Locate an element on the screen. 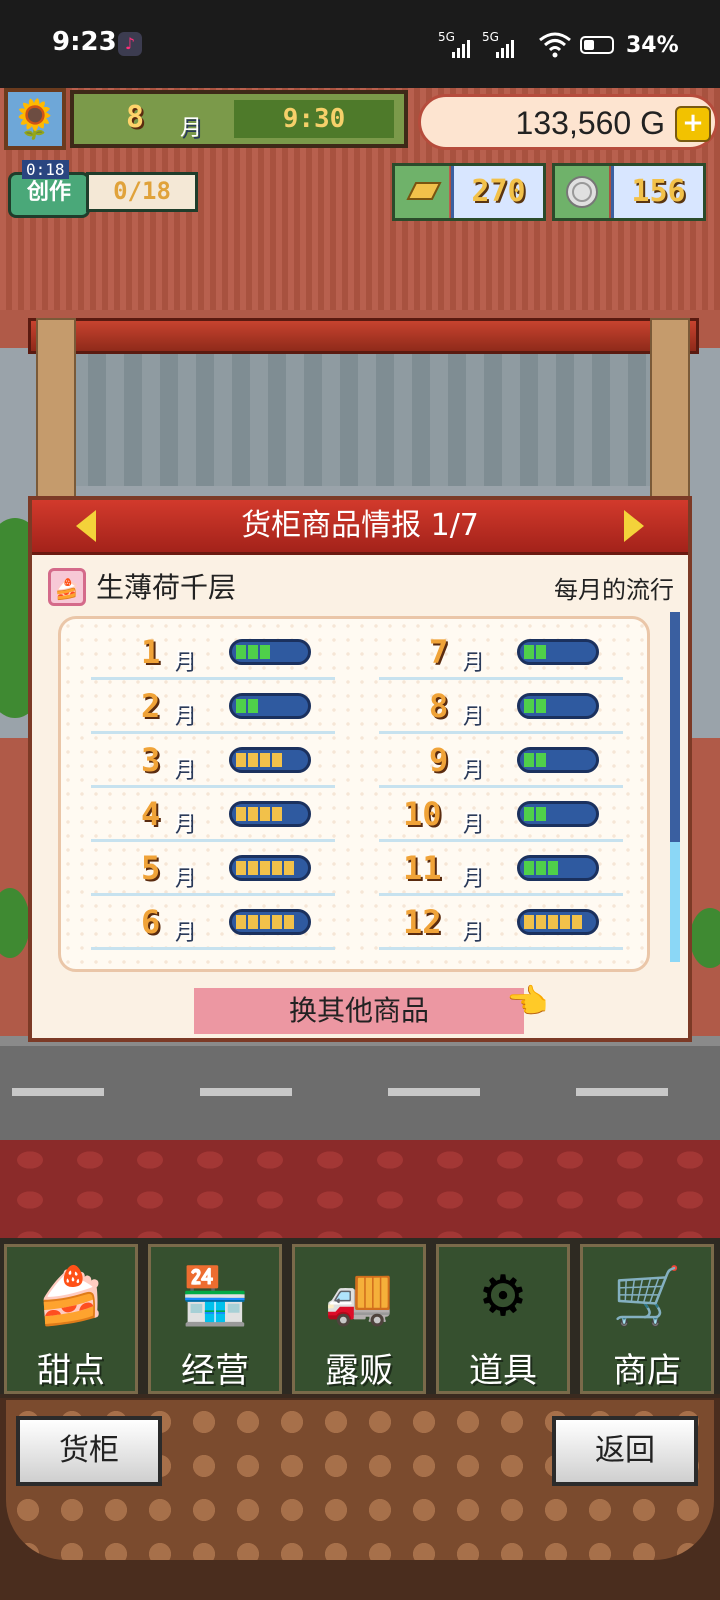 Image resolution: width=720 pixels, height=1600 pixels. month-row: 12 月 is located at coordinates (501, 923).